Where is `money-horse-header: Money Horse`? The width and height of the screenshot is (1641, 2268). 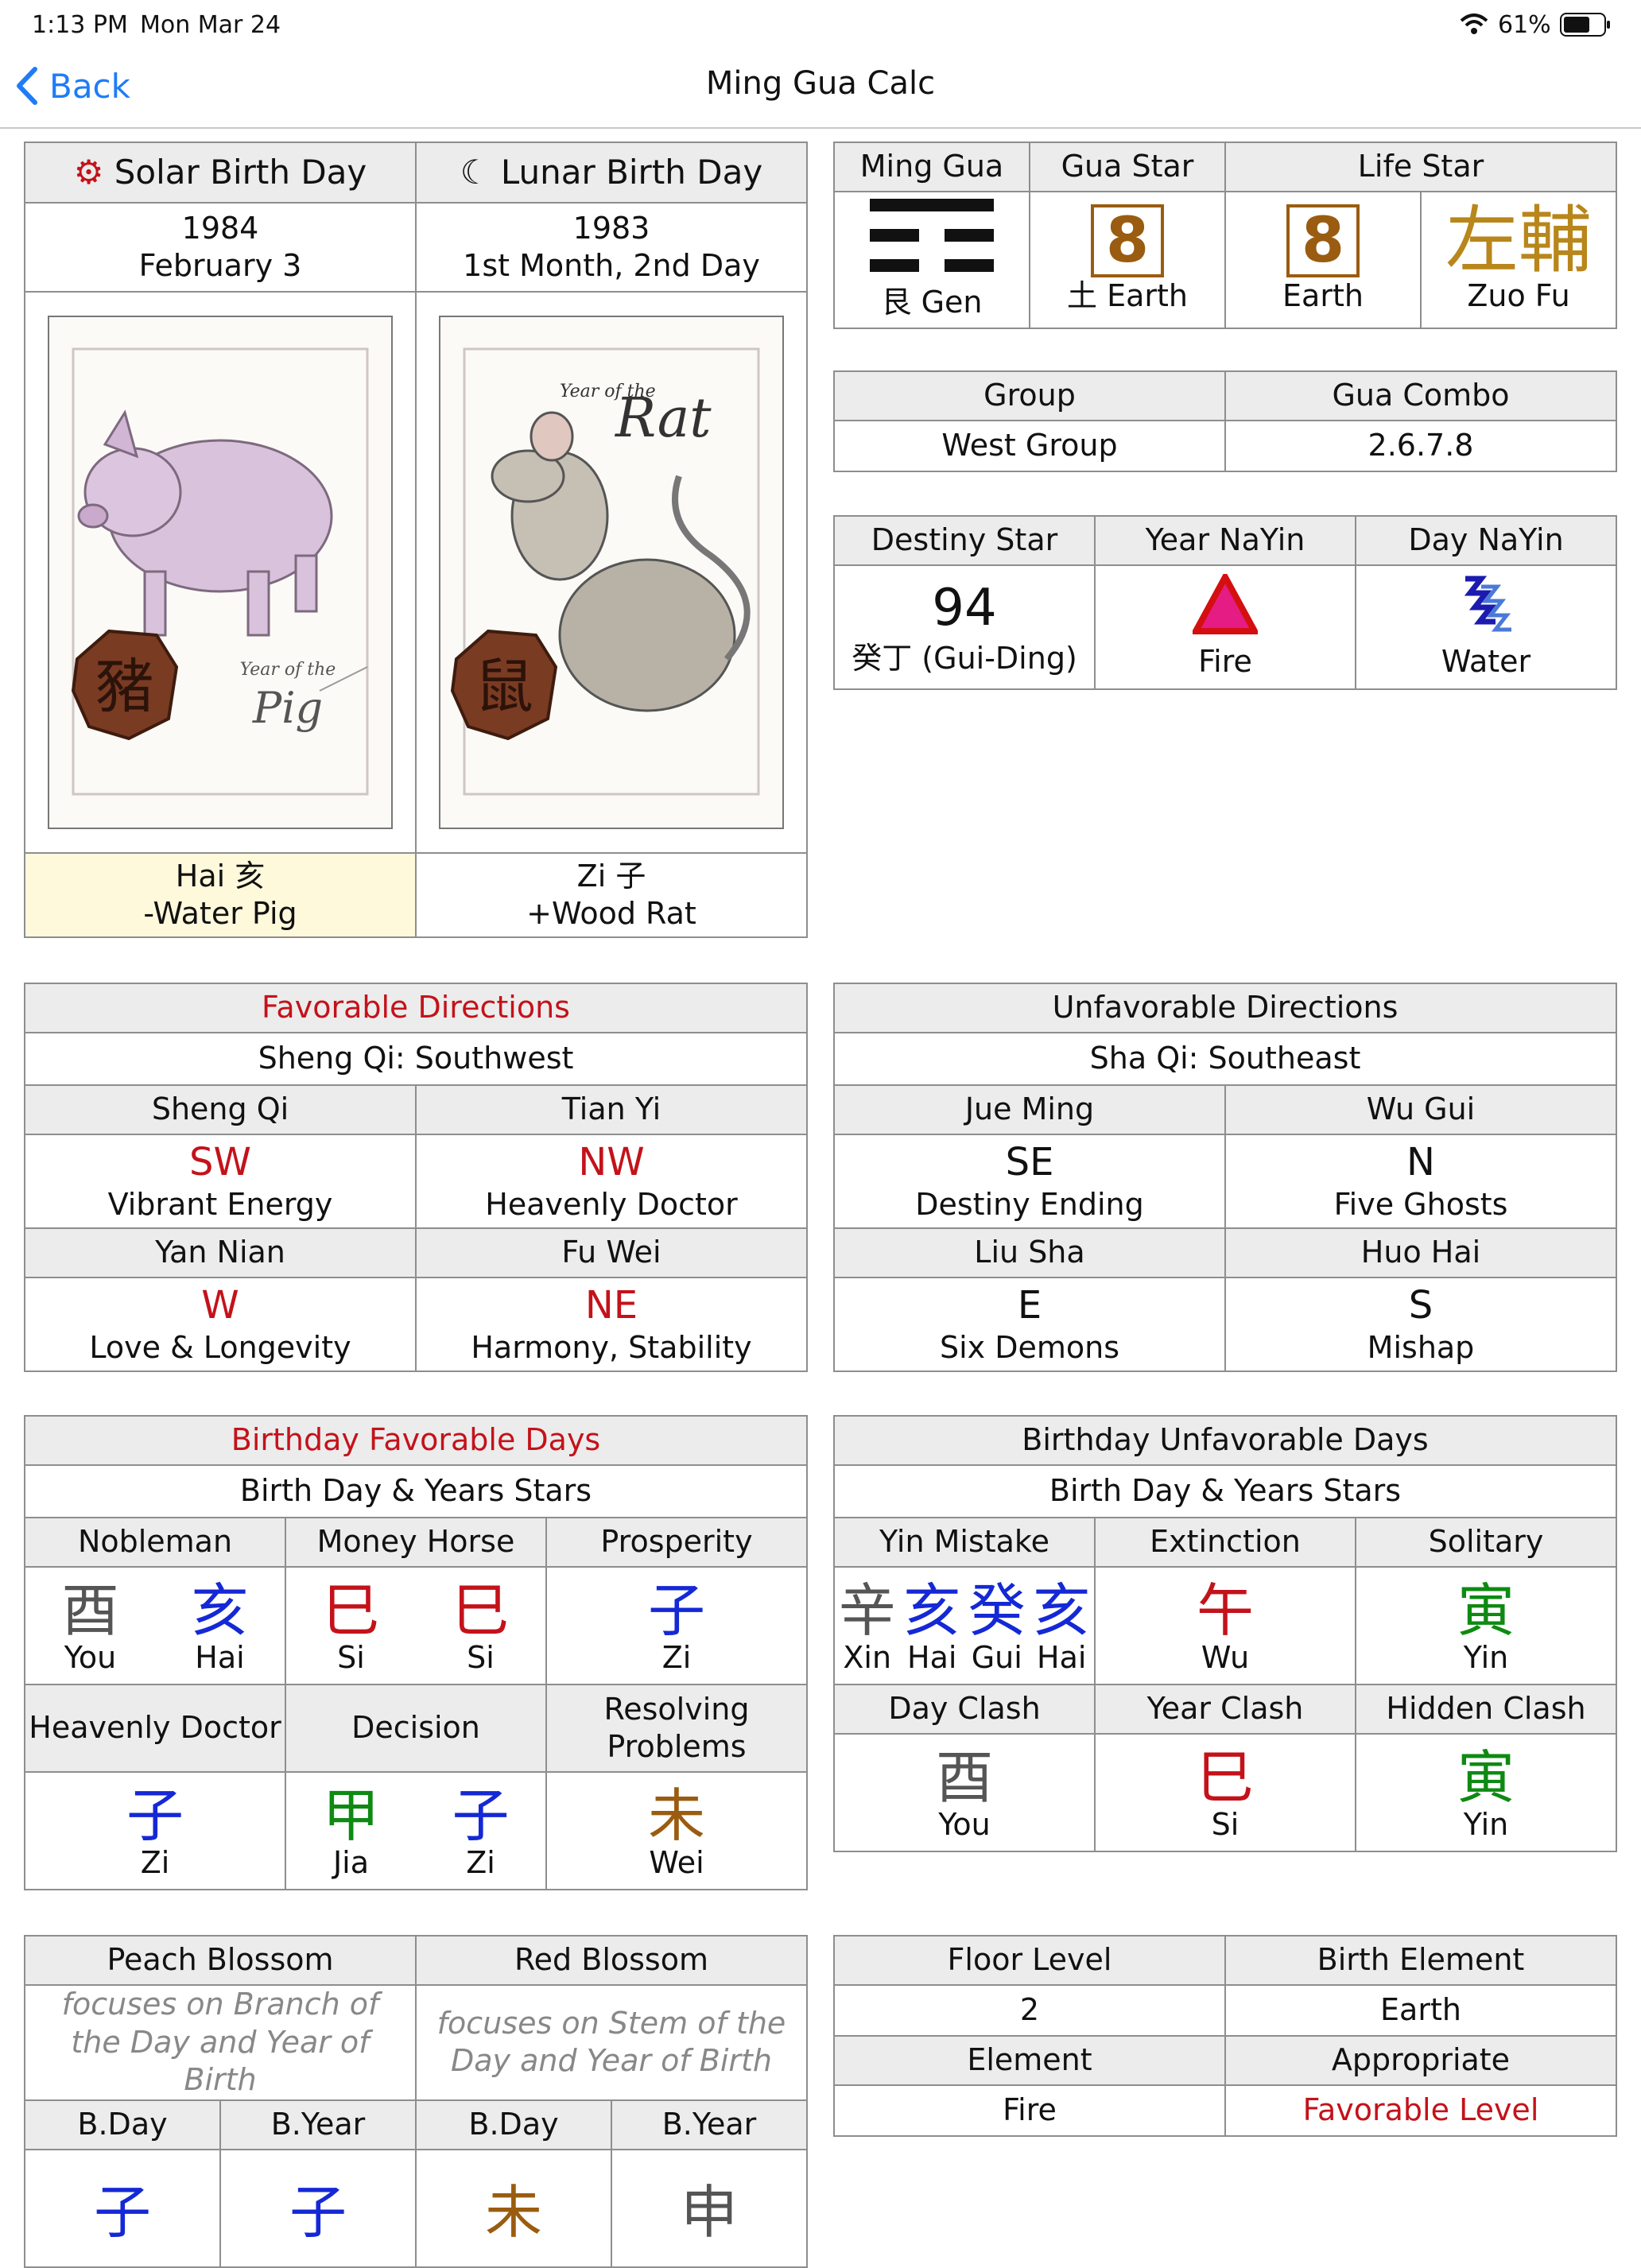
money-horse-header: Money Horse is located at coordinates (416, 1542).